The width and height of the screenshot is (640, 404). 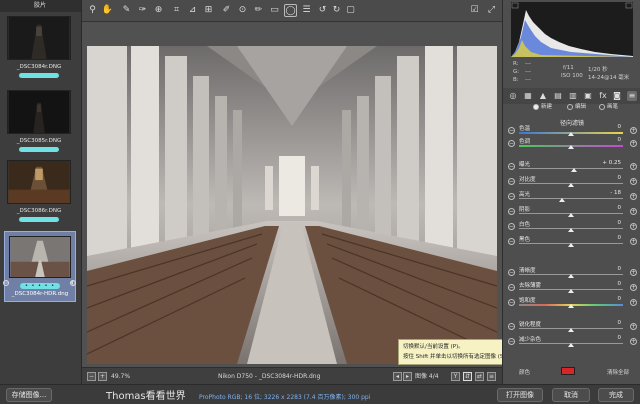 What do you see at coordinates (617, 96) in the screenshot?
I see `camera-calibration-tab-icon: ◙` at bounding box center [617, 96].